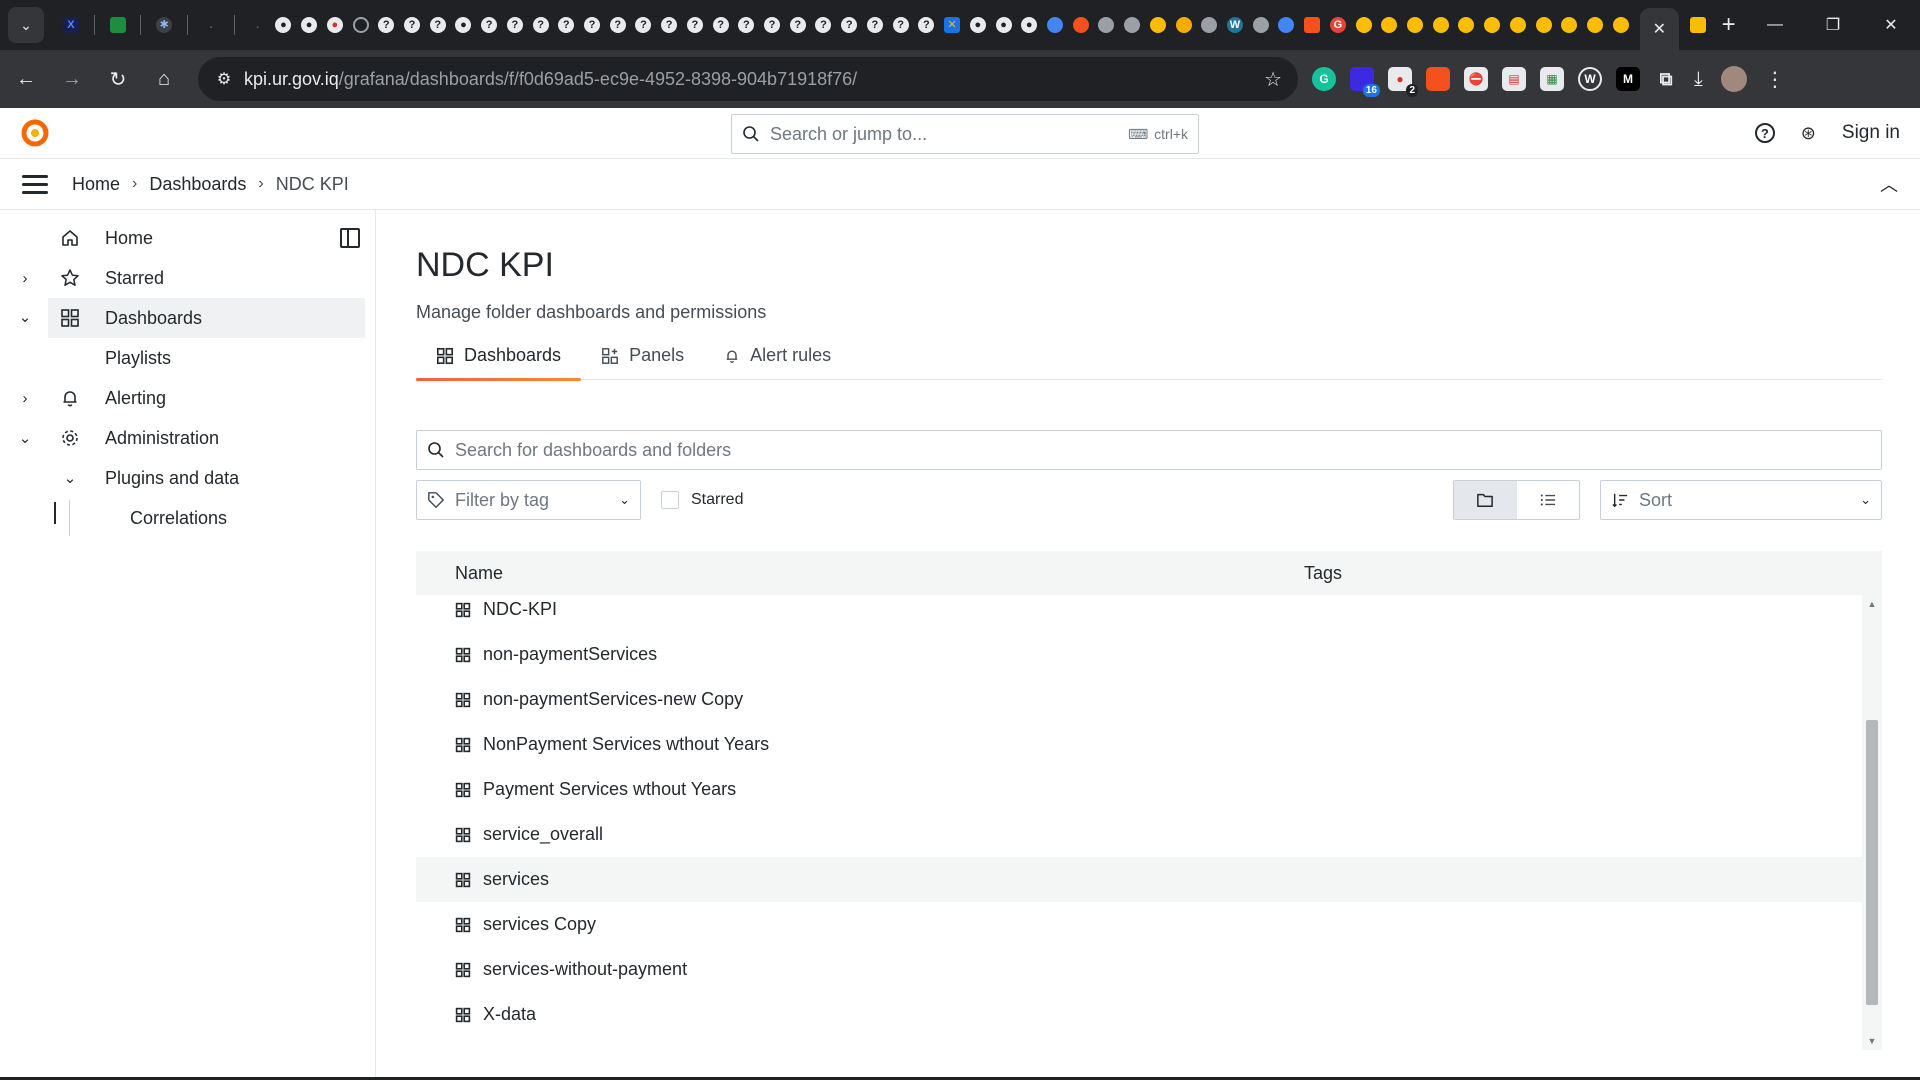 The image size is (1920, 1080). I want to click on sidebar-item-dashboards: Dashboards, so click(206, 318).